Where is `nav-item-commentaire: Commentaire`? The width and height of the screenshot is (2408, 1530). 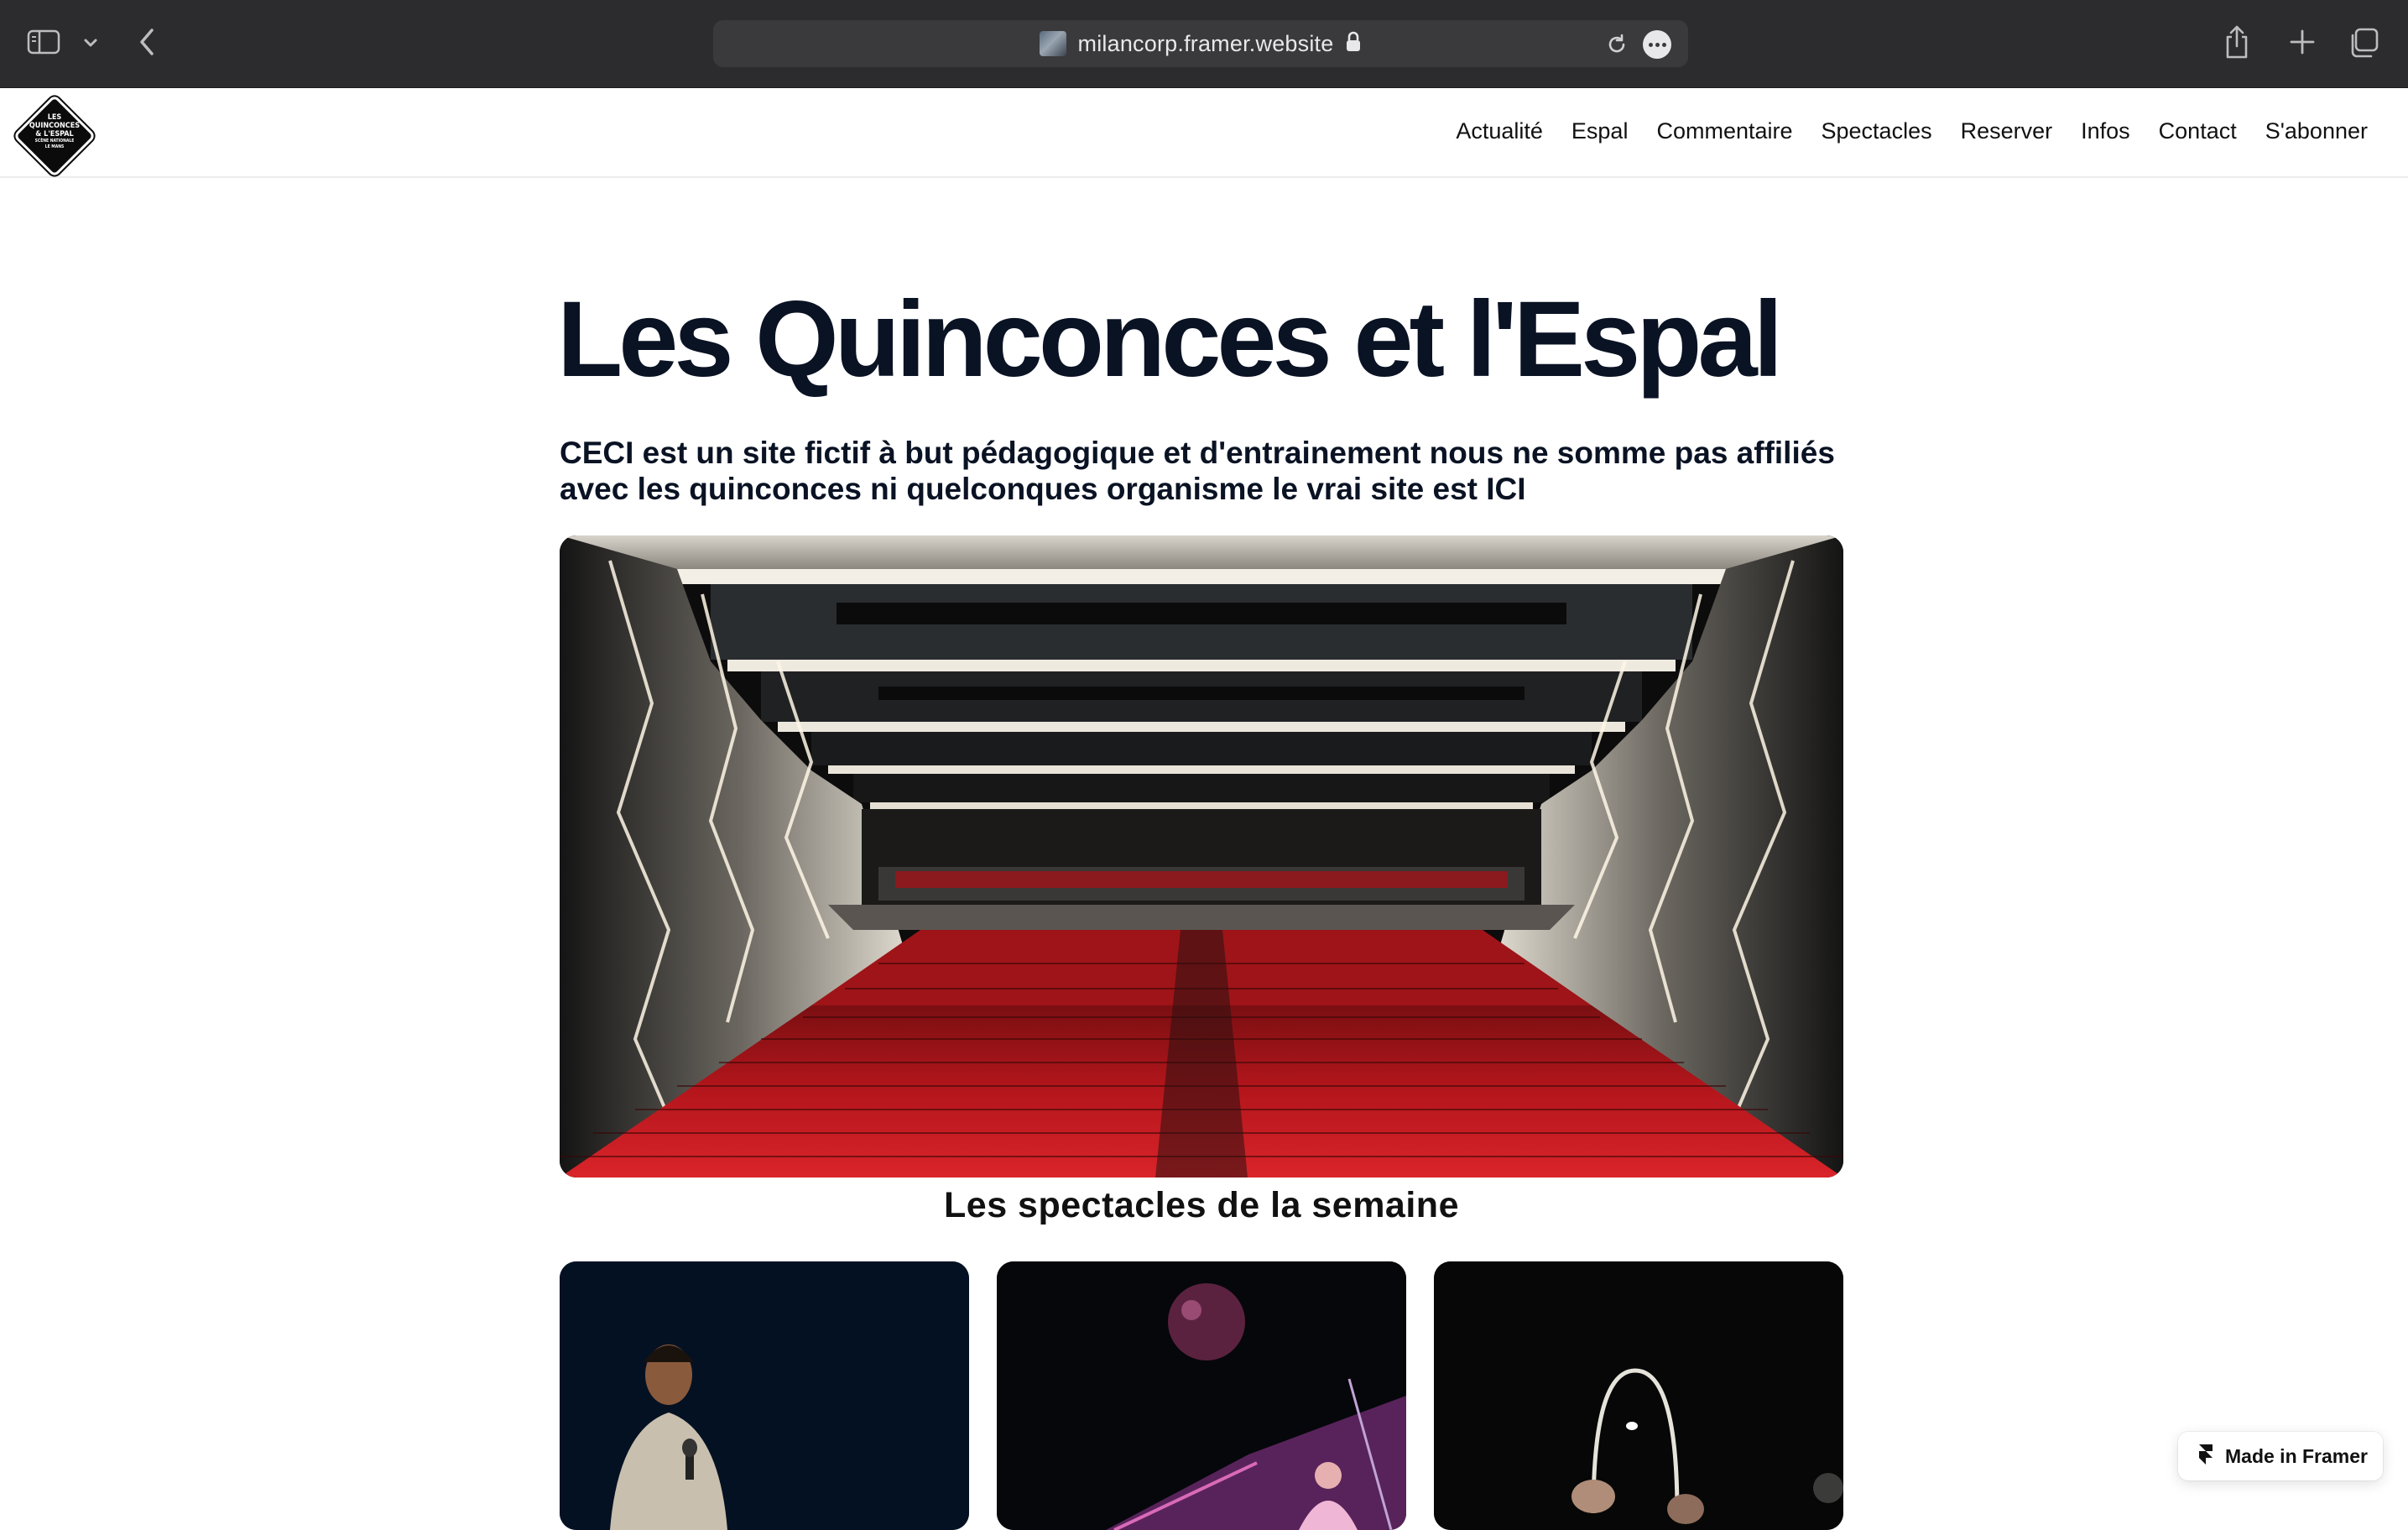
nav-item-commentaire: Commentaire is located at coordinates (1724, 131).